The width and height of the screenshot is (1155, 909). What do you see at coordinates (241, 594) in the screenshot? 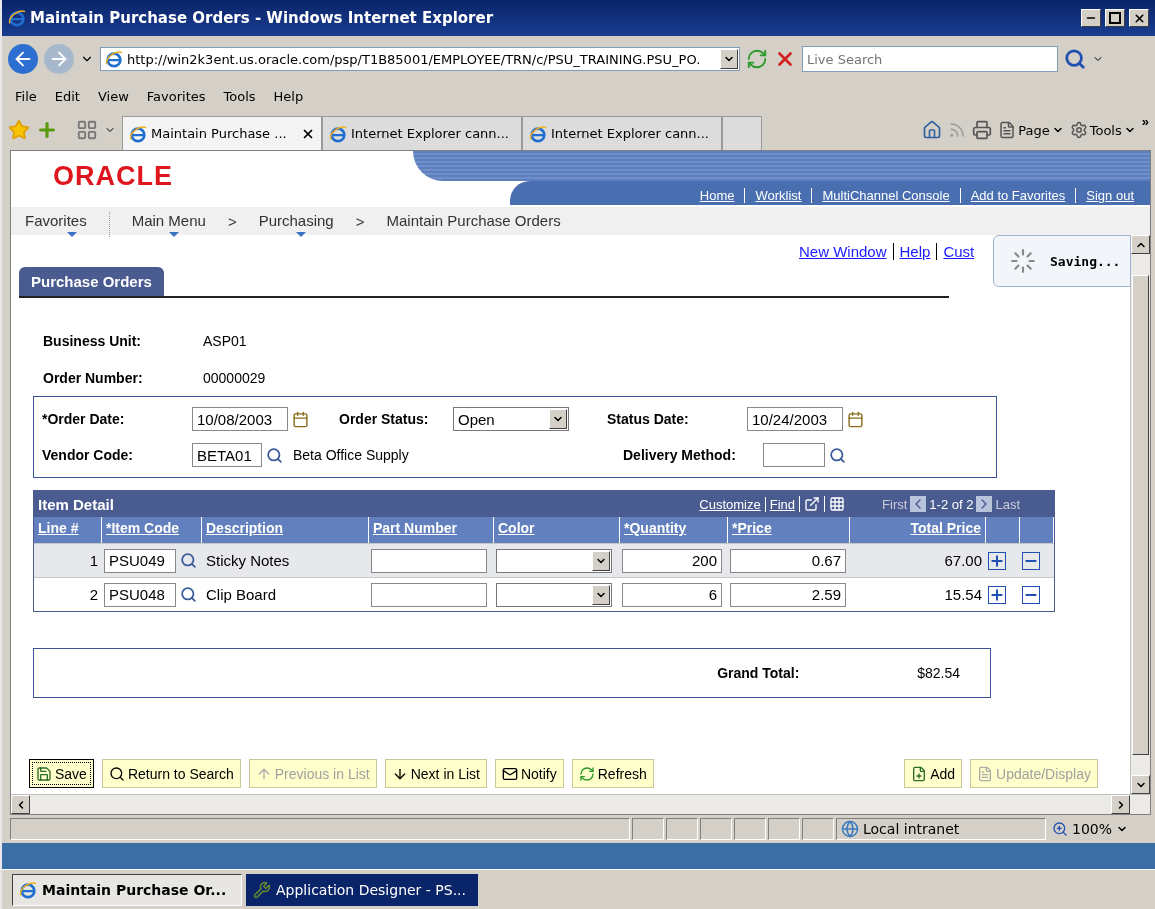
I see `item-description: Clip Board` at bounding box center [241, 594].